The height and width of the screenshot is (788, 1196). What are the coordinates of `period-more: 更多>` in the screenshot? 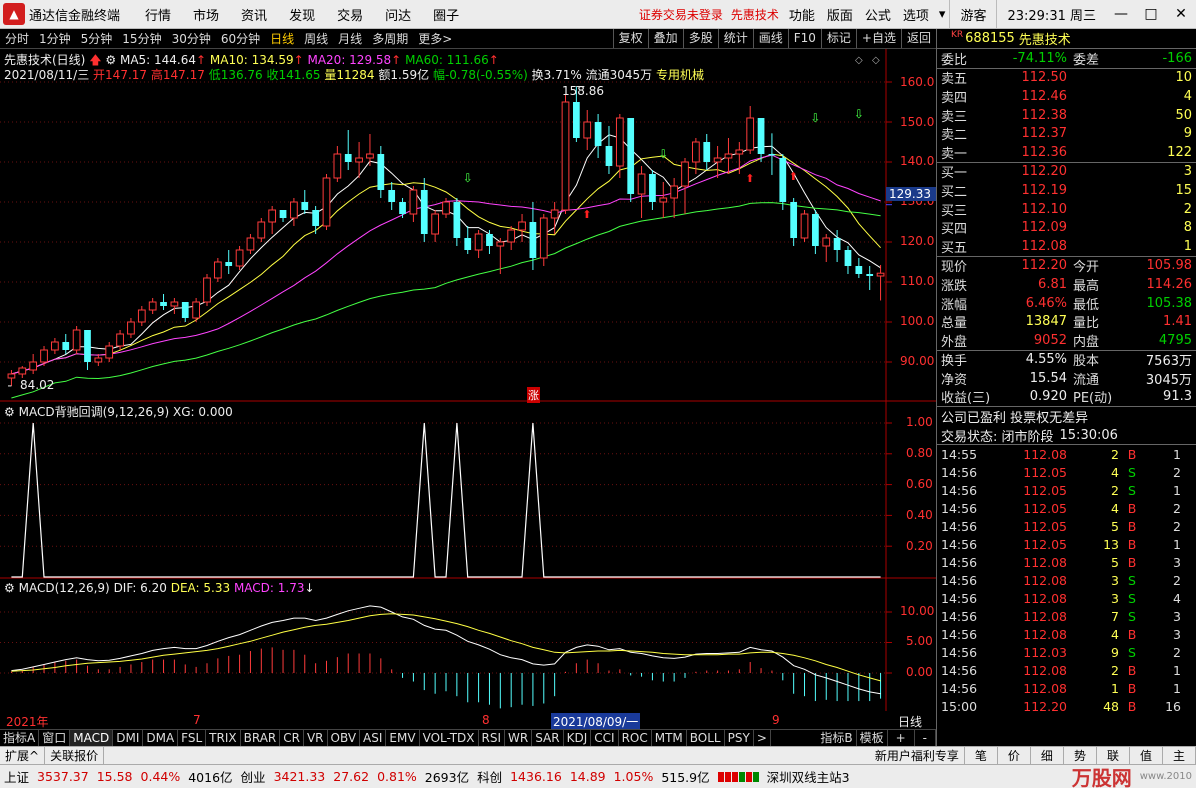 It's located at (435, 38).